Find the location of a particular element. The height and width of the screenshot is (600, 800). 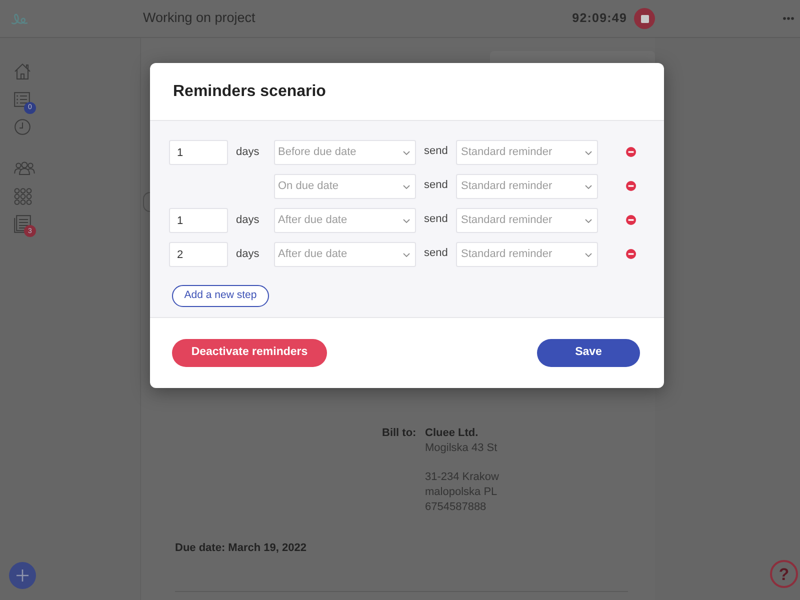

more-icon is located at coordinates (788, 18).